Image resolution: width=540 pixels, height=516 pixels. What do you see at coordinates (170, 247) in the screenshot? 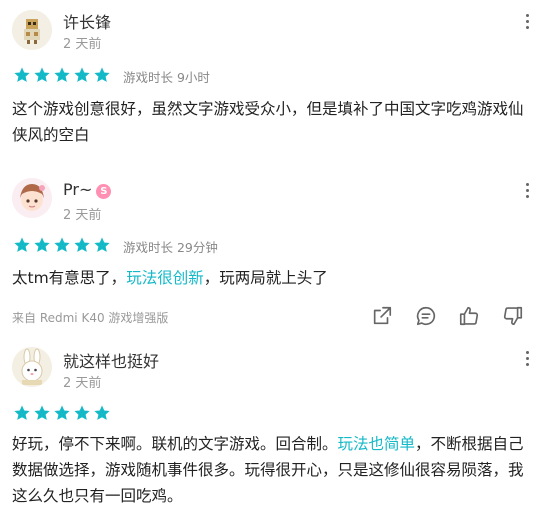
I see `playtime: 游戏时长 29分钟` at bounding box center [170, 247].